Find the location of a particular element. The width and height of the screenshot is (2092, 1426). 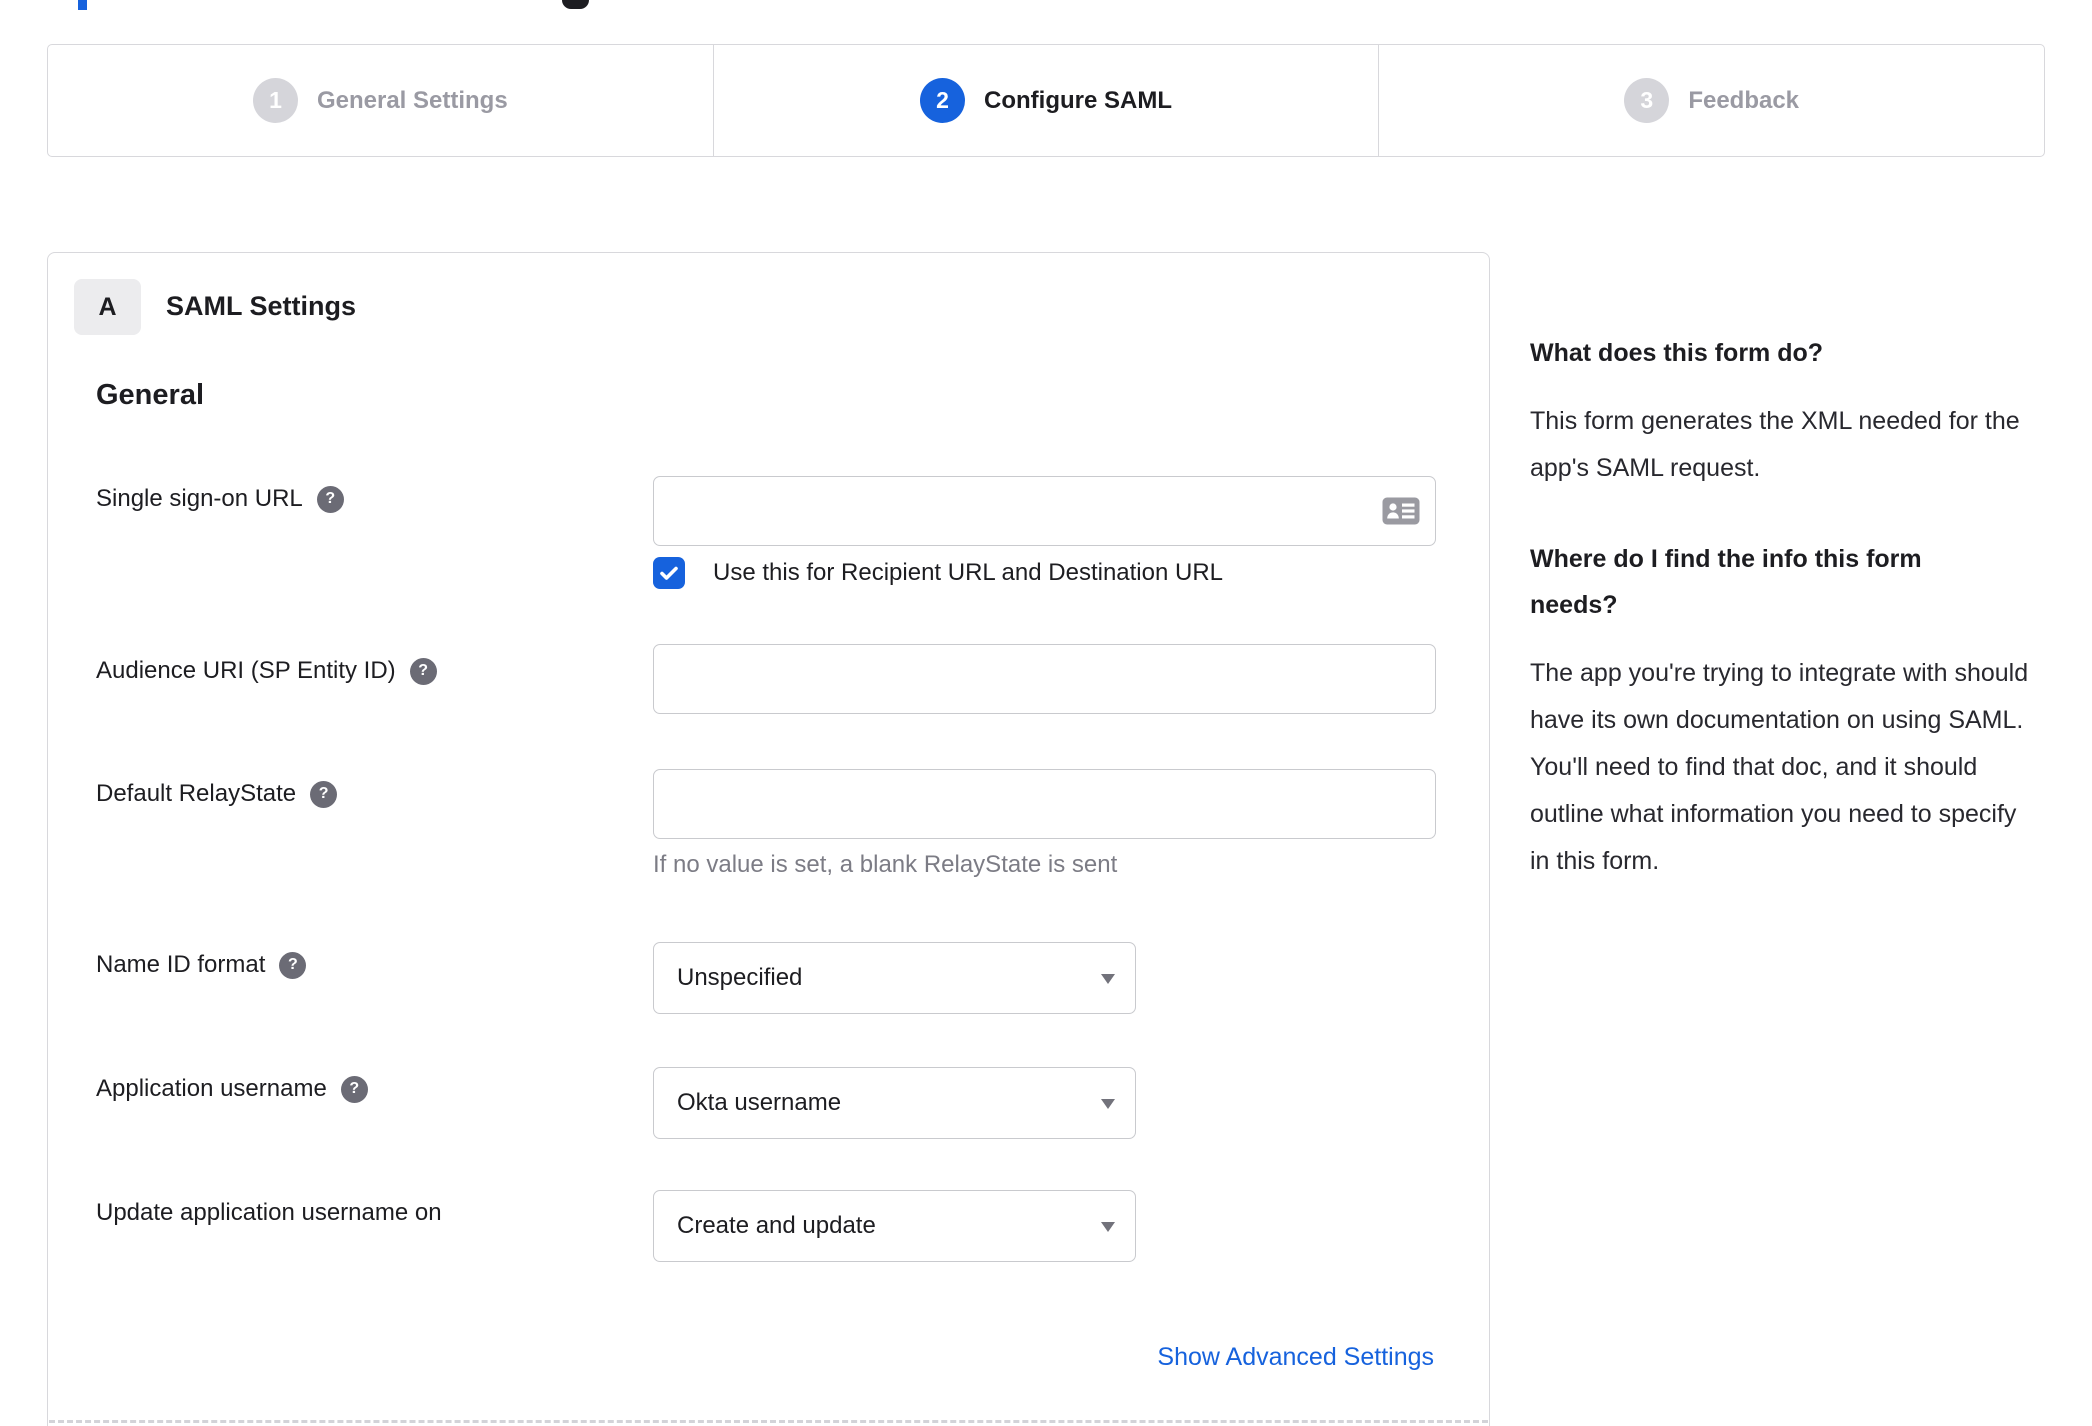

nameid-format-label: Name ID format ? is located at coordinates (201, 965).